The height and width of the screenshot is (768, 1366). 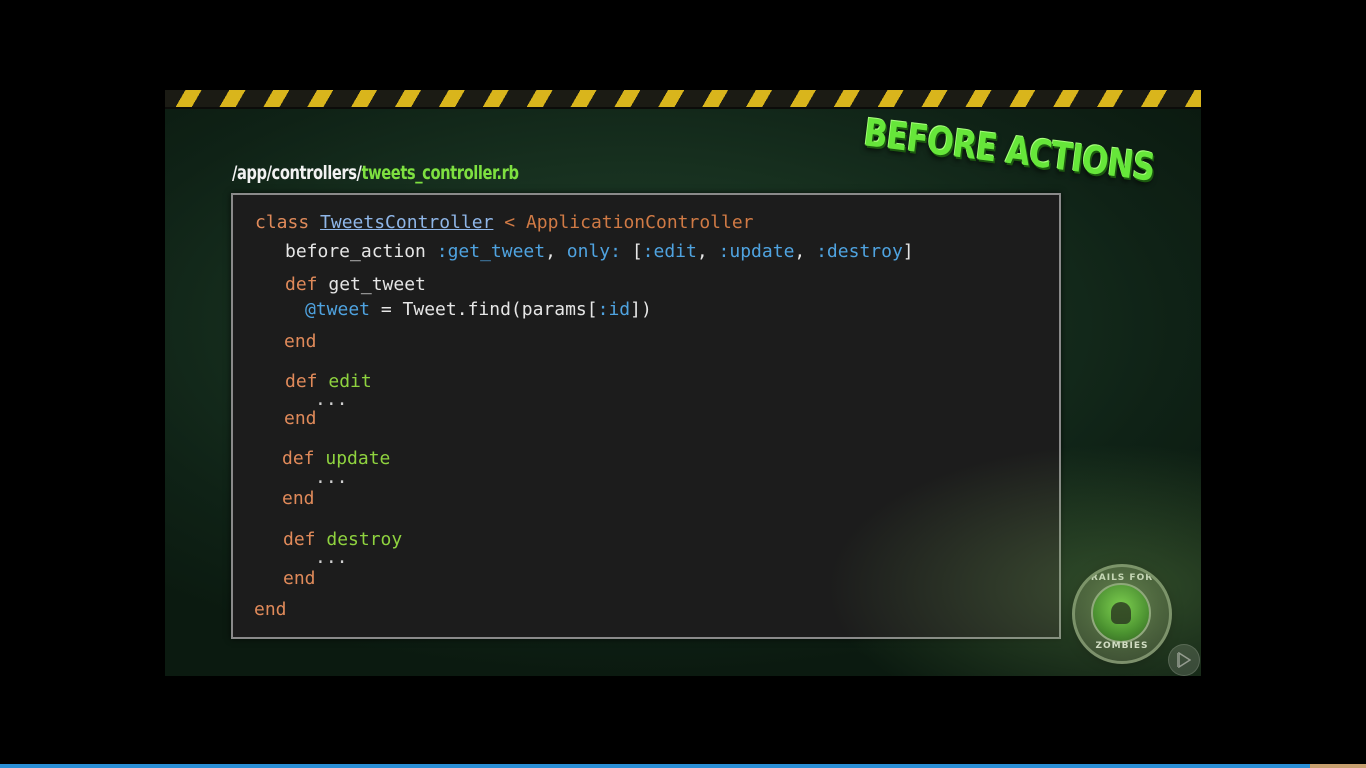 I want to click on video-progress-end, so click(x=1338, y=766).